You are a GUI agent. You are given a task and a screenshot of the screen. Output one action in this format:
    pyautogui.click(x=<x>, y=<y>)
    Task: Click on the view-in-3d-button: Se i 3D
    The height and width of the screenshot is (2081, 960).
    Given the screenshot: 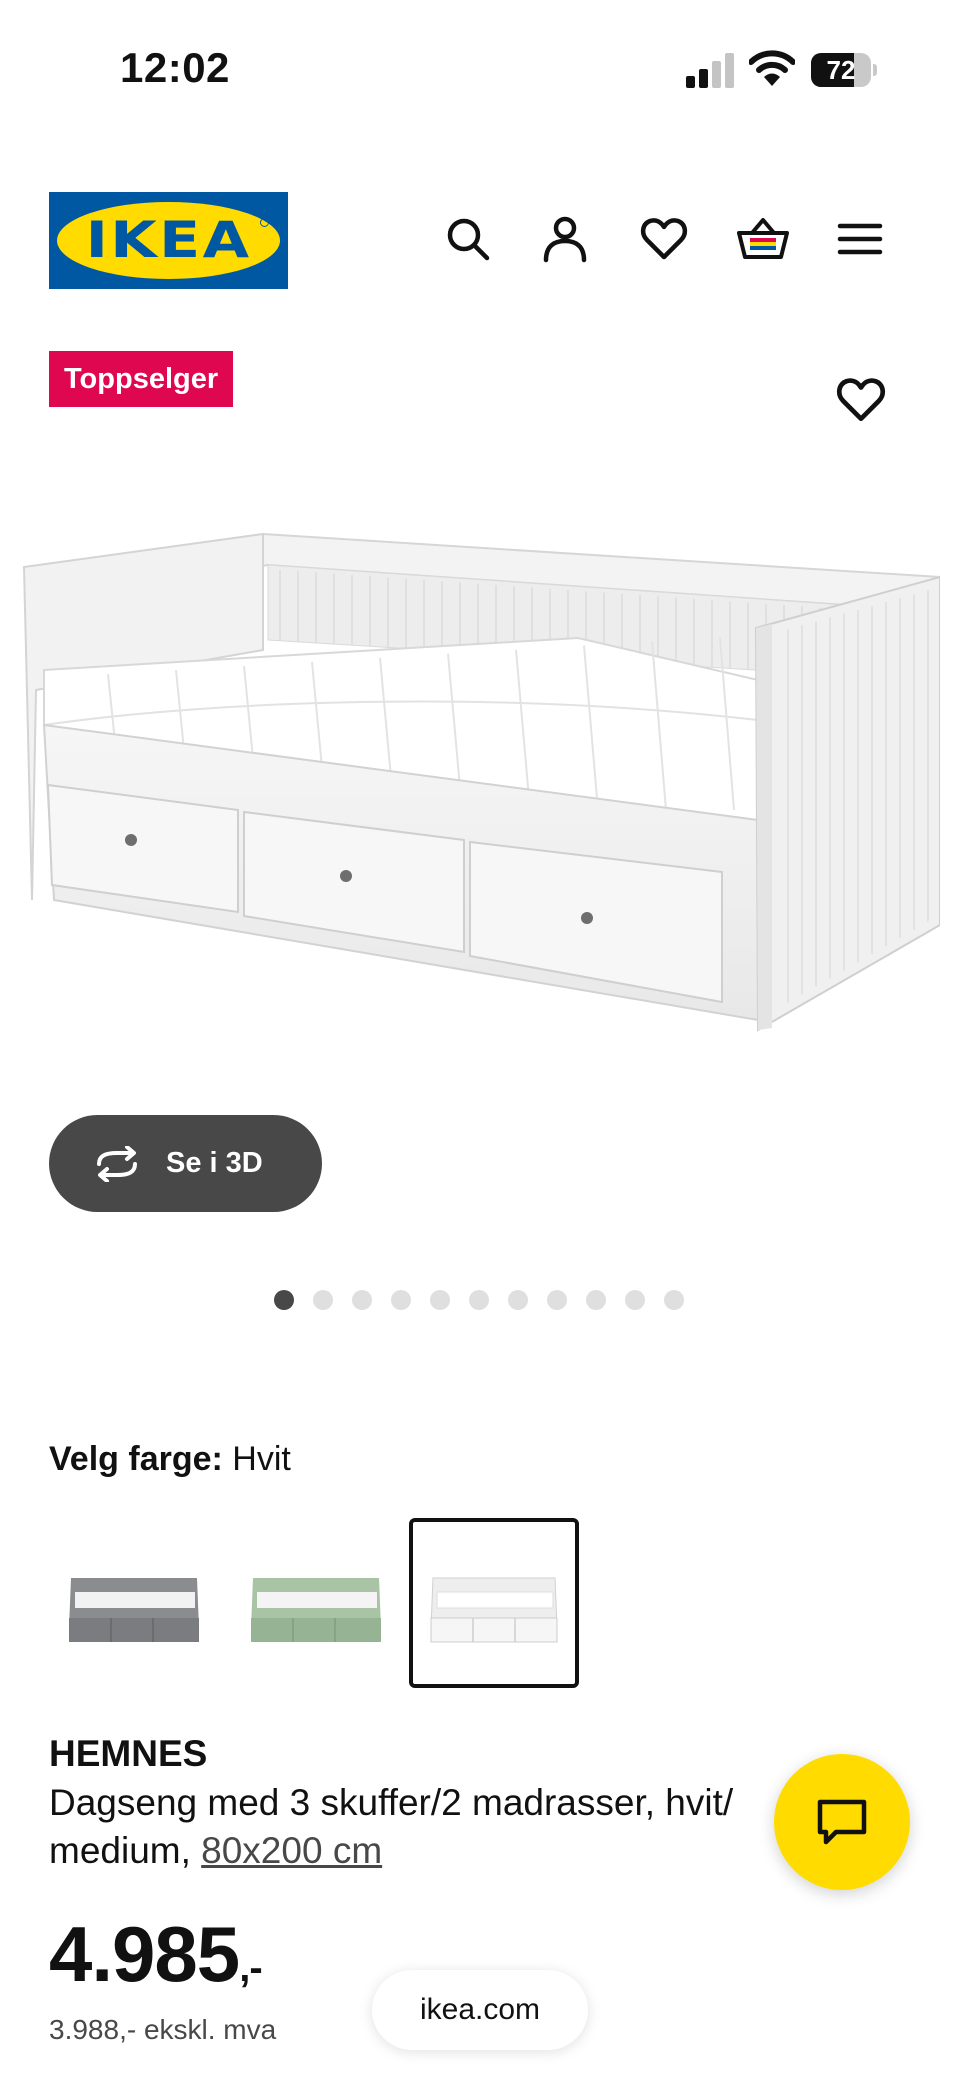 What is the action you would take?
    pyautogui.click(x=185, y=1163)
    